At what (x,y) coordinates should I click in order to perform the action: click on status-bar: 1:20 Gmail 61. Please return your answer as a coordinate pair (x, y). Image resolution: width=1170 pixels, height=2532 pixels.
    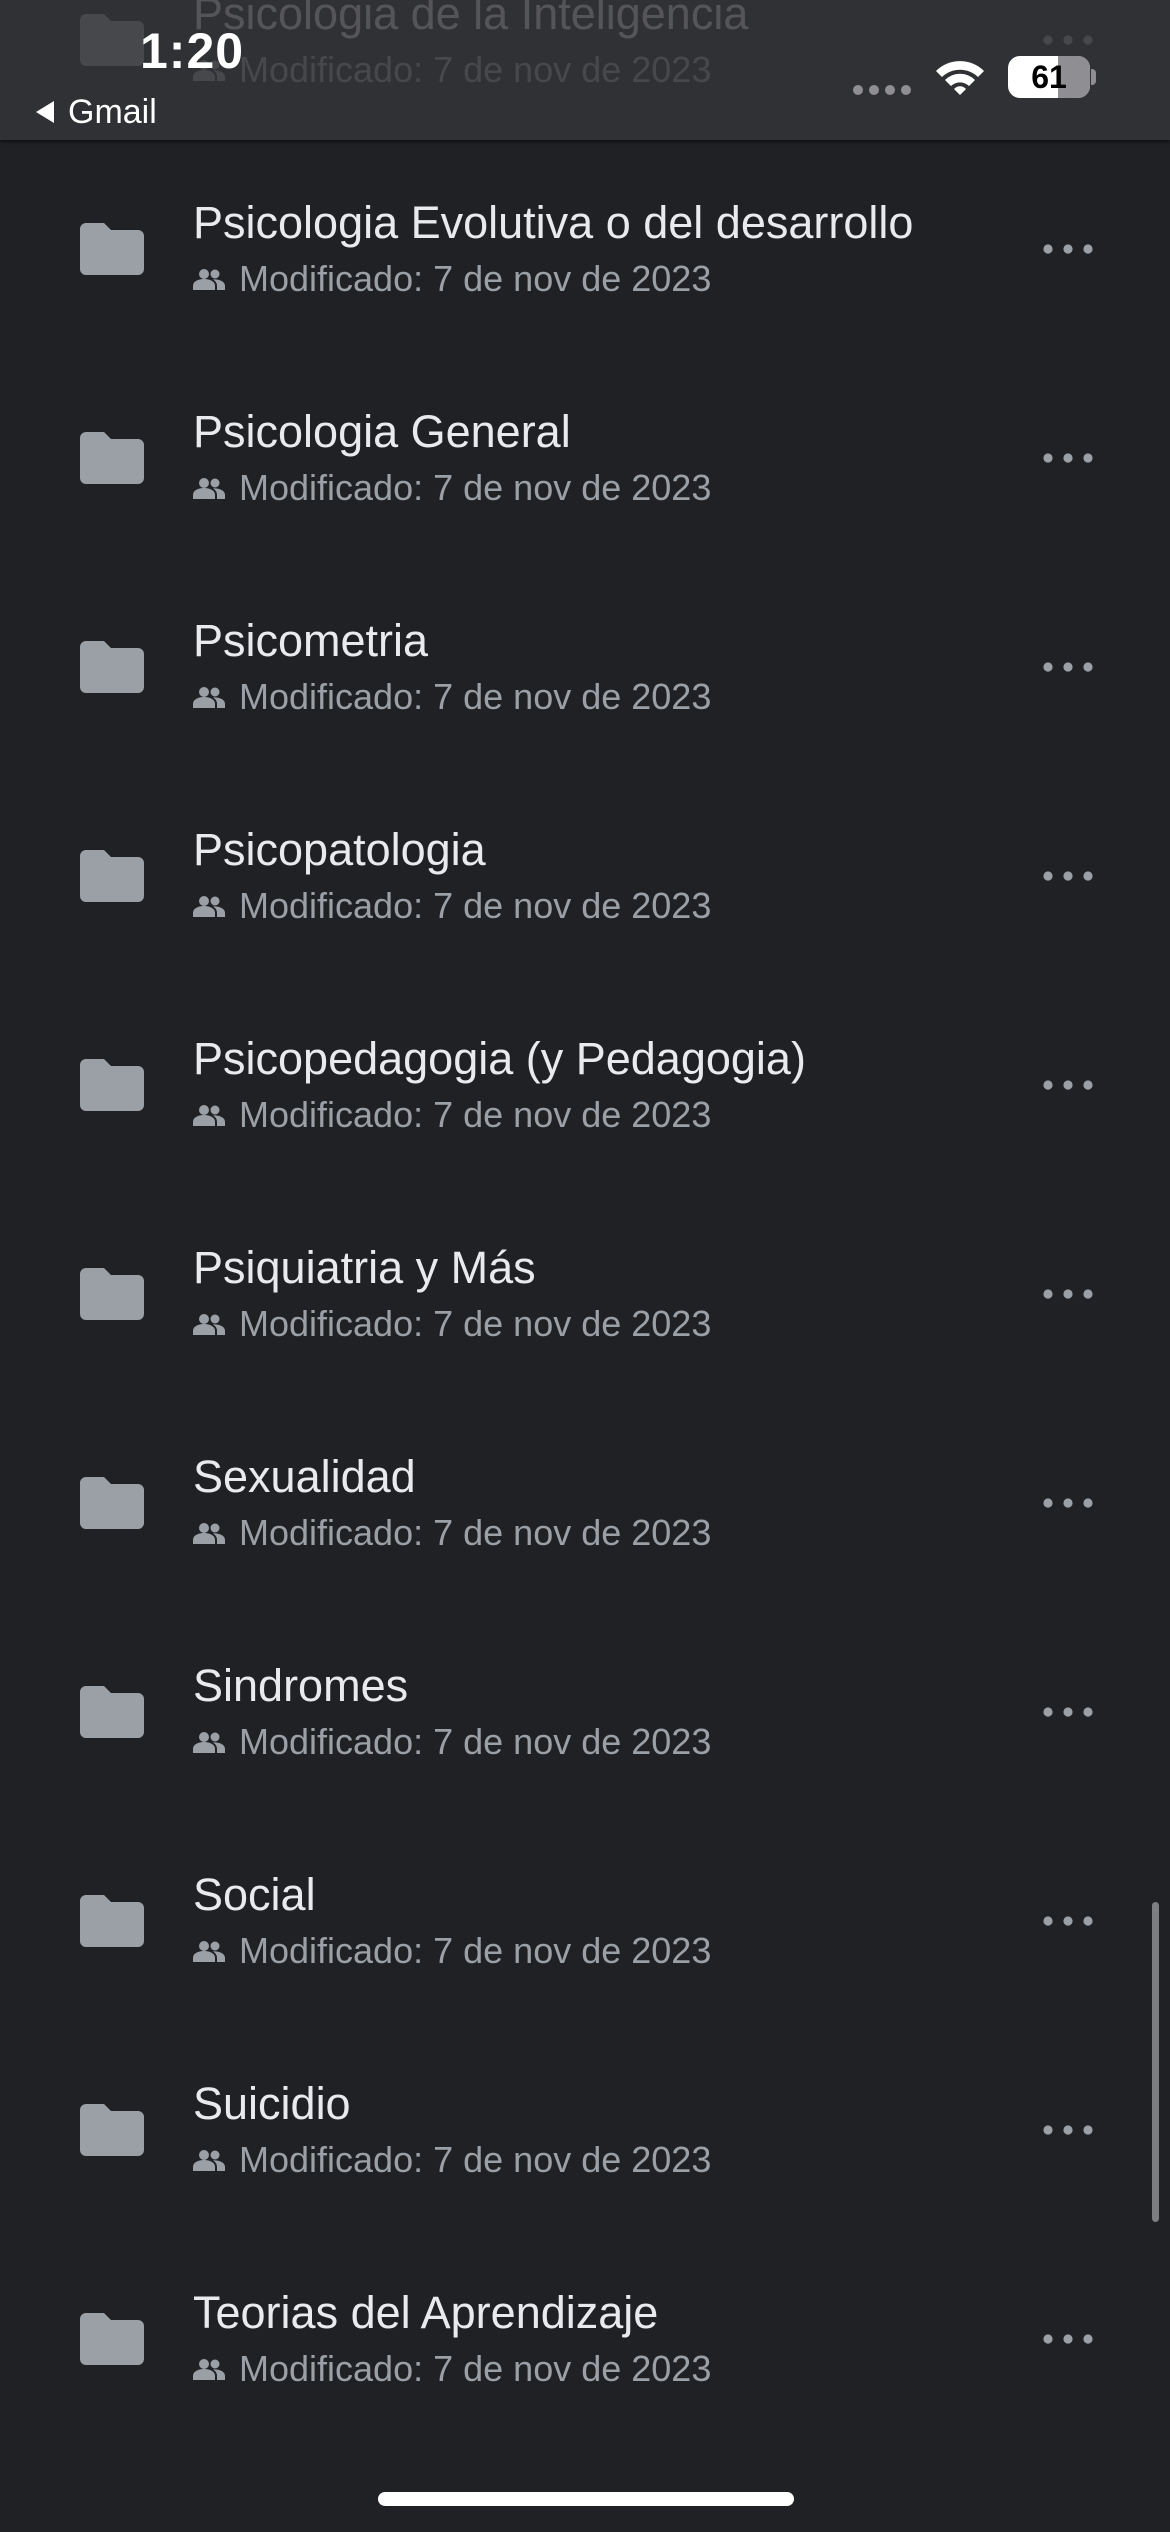
    Looking at the image, I should click on (585, 70).